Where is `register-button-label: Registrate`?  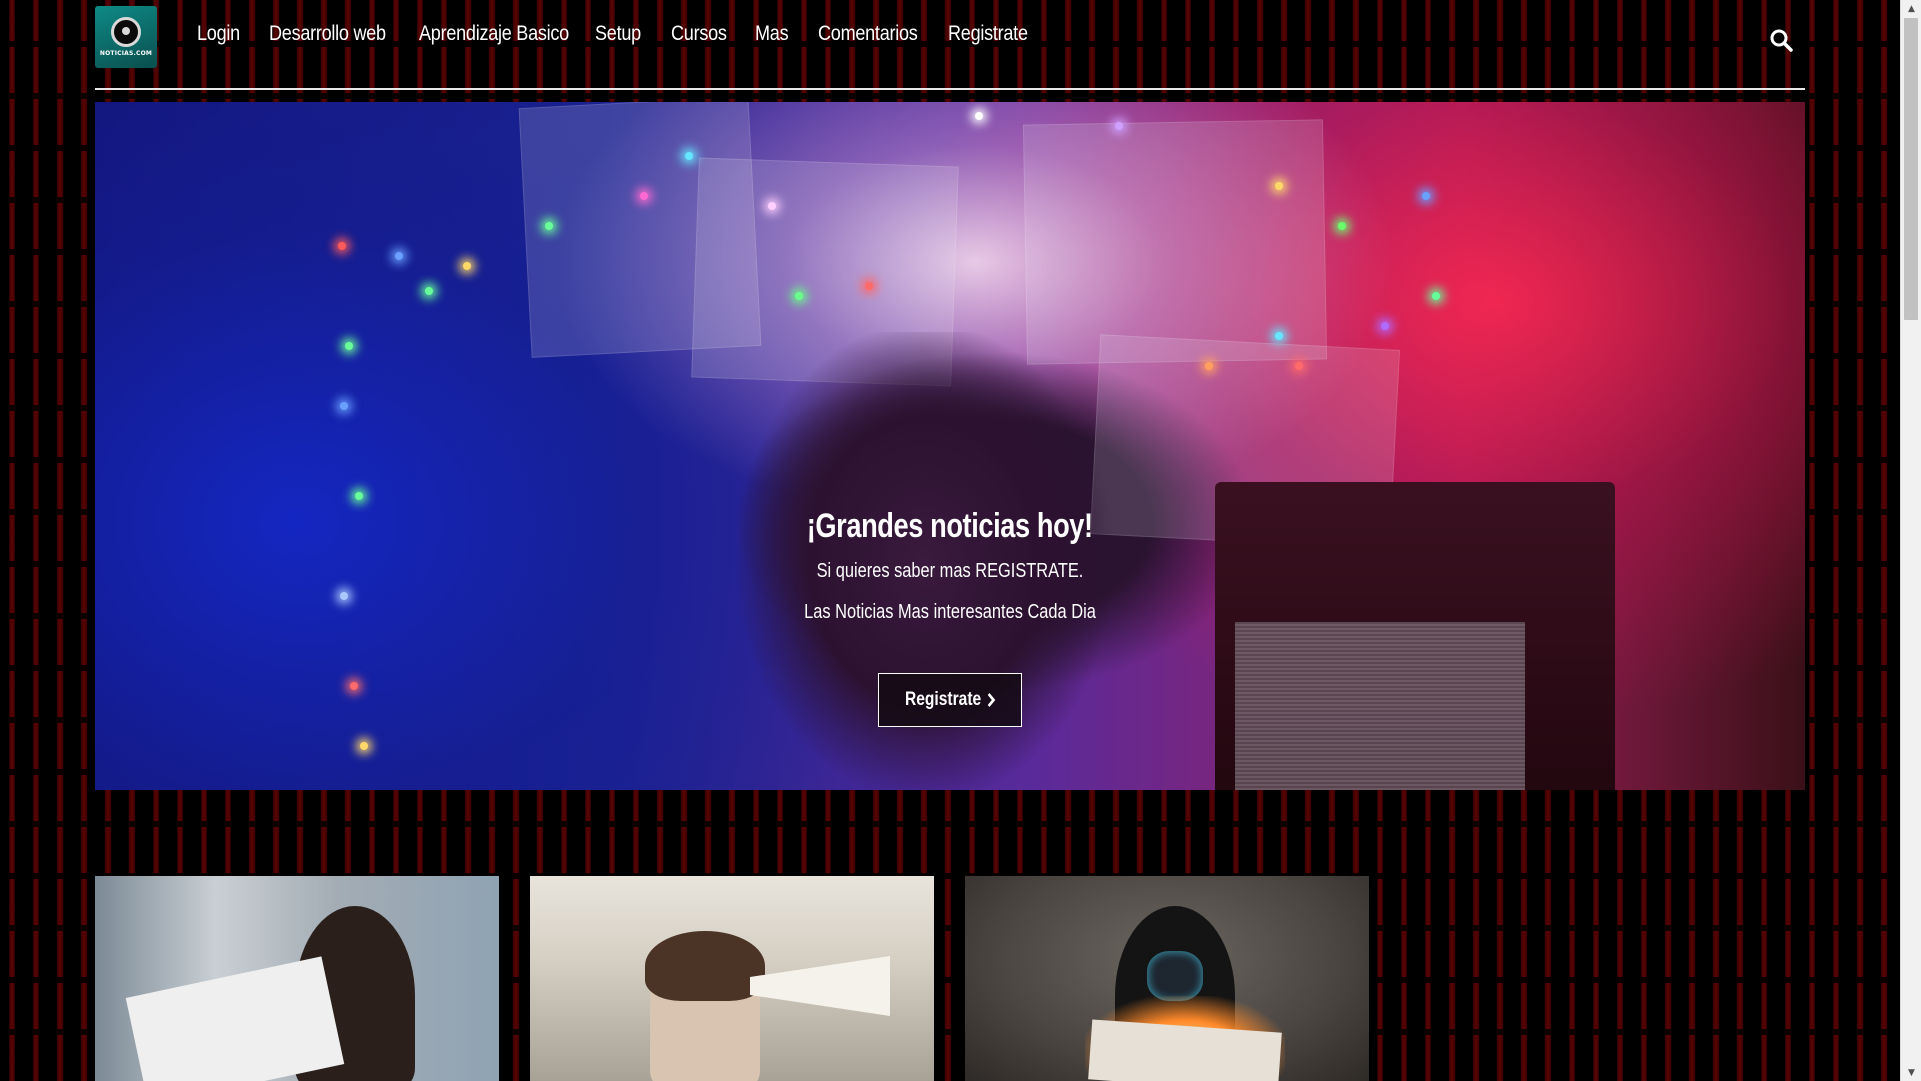
register-button-label: Registrate is located at coordinates (942, 699).